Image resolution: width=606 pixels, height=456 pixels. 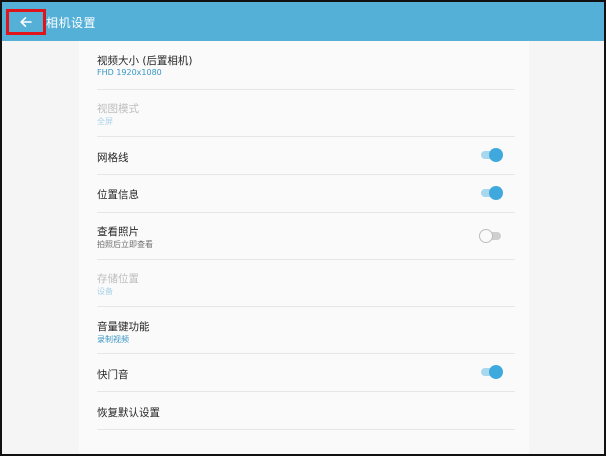 I want to click on location-toggle, so click(x=492, y=193).